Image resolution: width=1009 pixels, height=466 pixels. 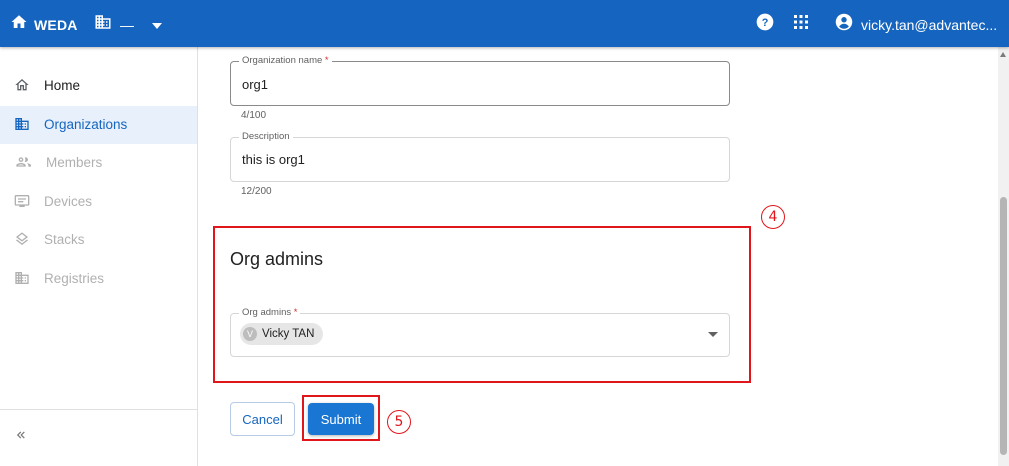 I want to click on home-icon, so click(x=19, y=24).